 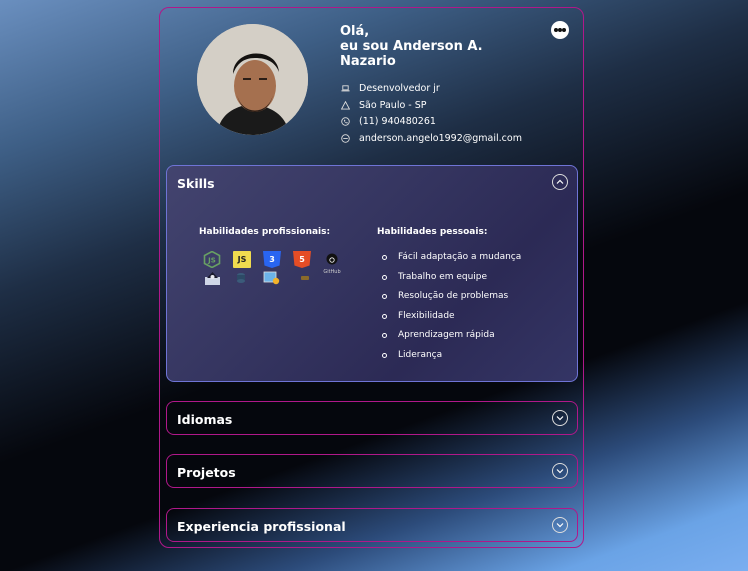 I want to click on phone-icon, so click(x=345, y=121).